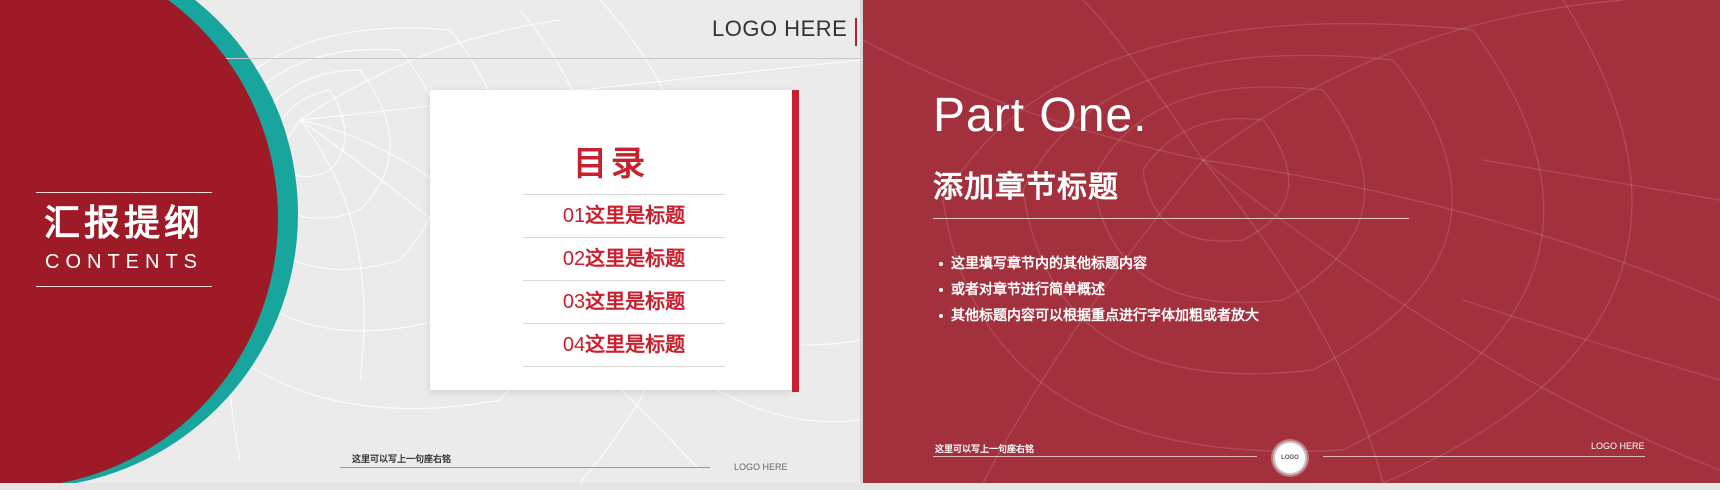 The image size is (1720, 490). I want to click on contents-heading: 汇报提纲 CONTENTS, so click(124, 239).